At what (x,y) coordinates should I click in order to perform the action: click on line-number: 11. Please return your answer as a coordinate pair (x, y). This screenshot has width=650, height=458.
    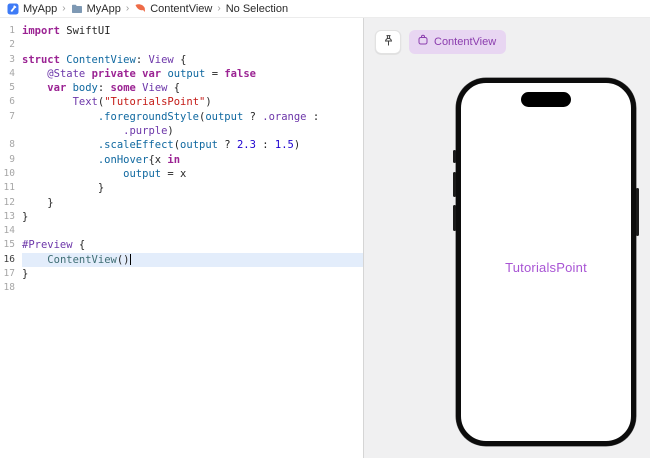
    Looking at the image, I should click on (9, 188).